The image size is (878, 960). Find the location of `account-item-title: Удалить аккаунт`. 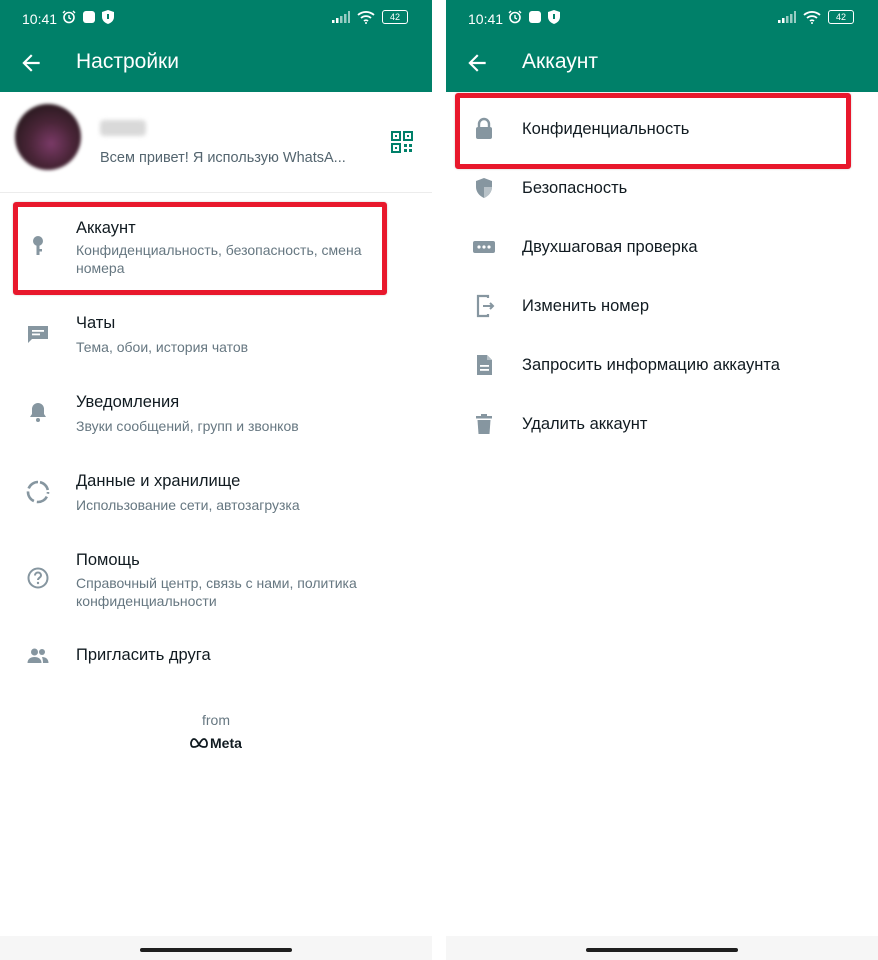

account-item-title: Удалить аккаунт is located at coordinates (585, 424).